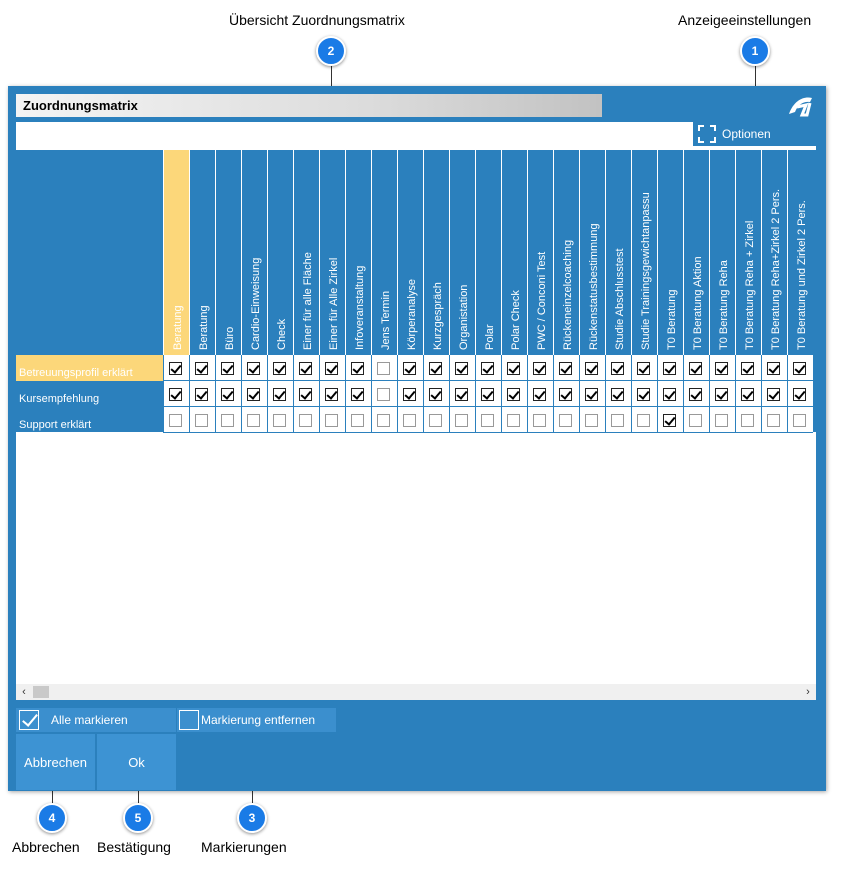 The height and width of the screenshot is (872, 847). I want to click on column-header: Büro, so click(228, 252).